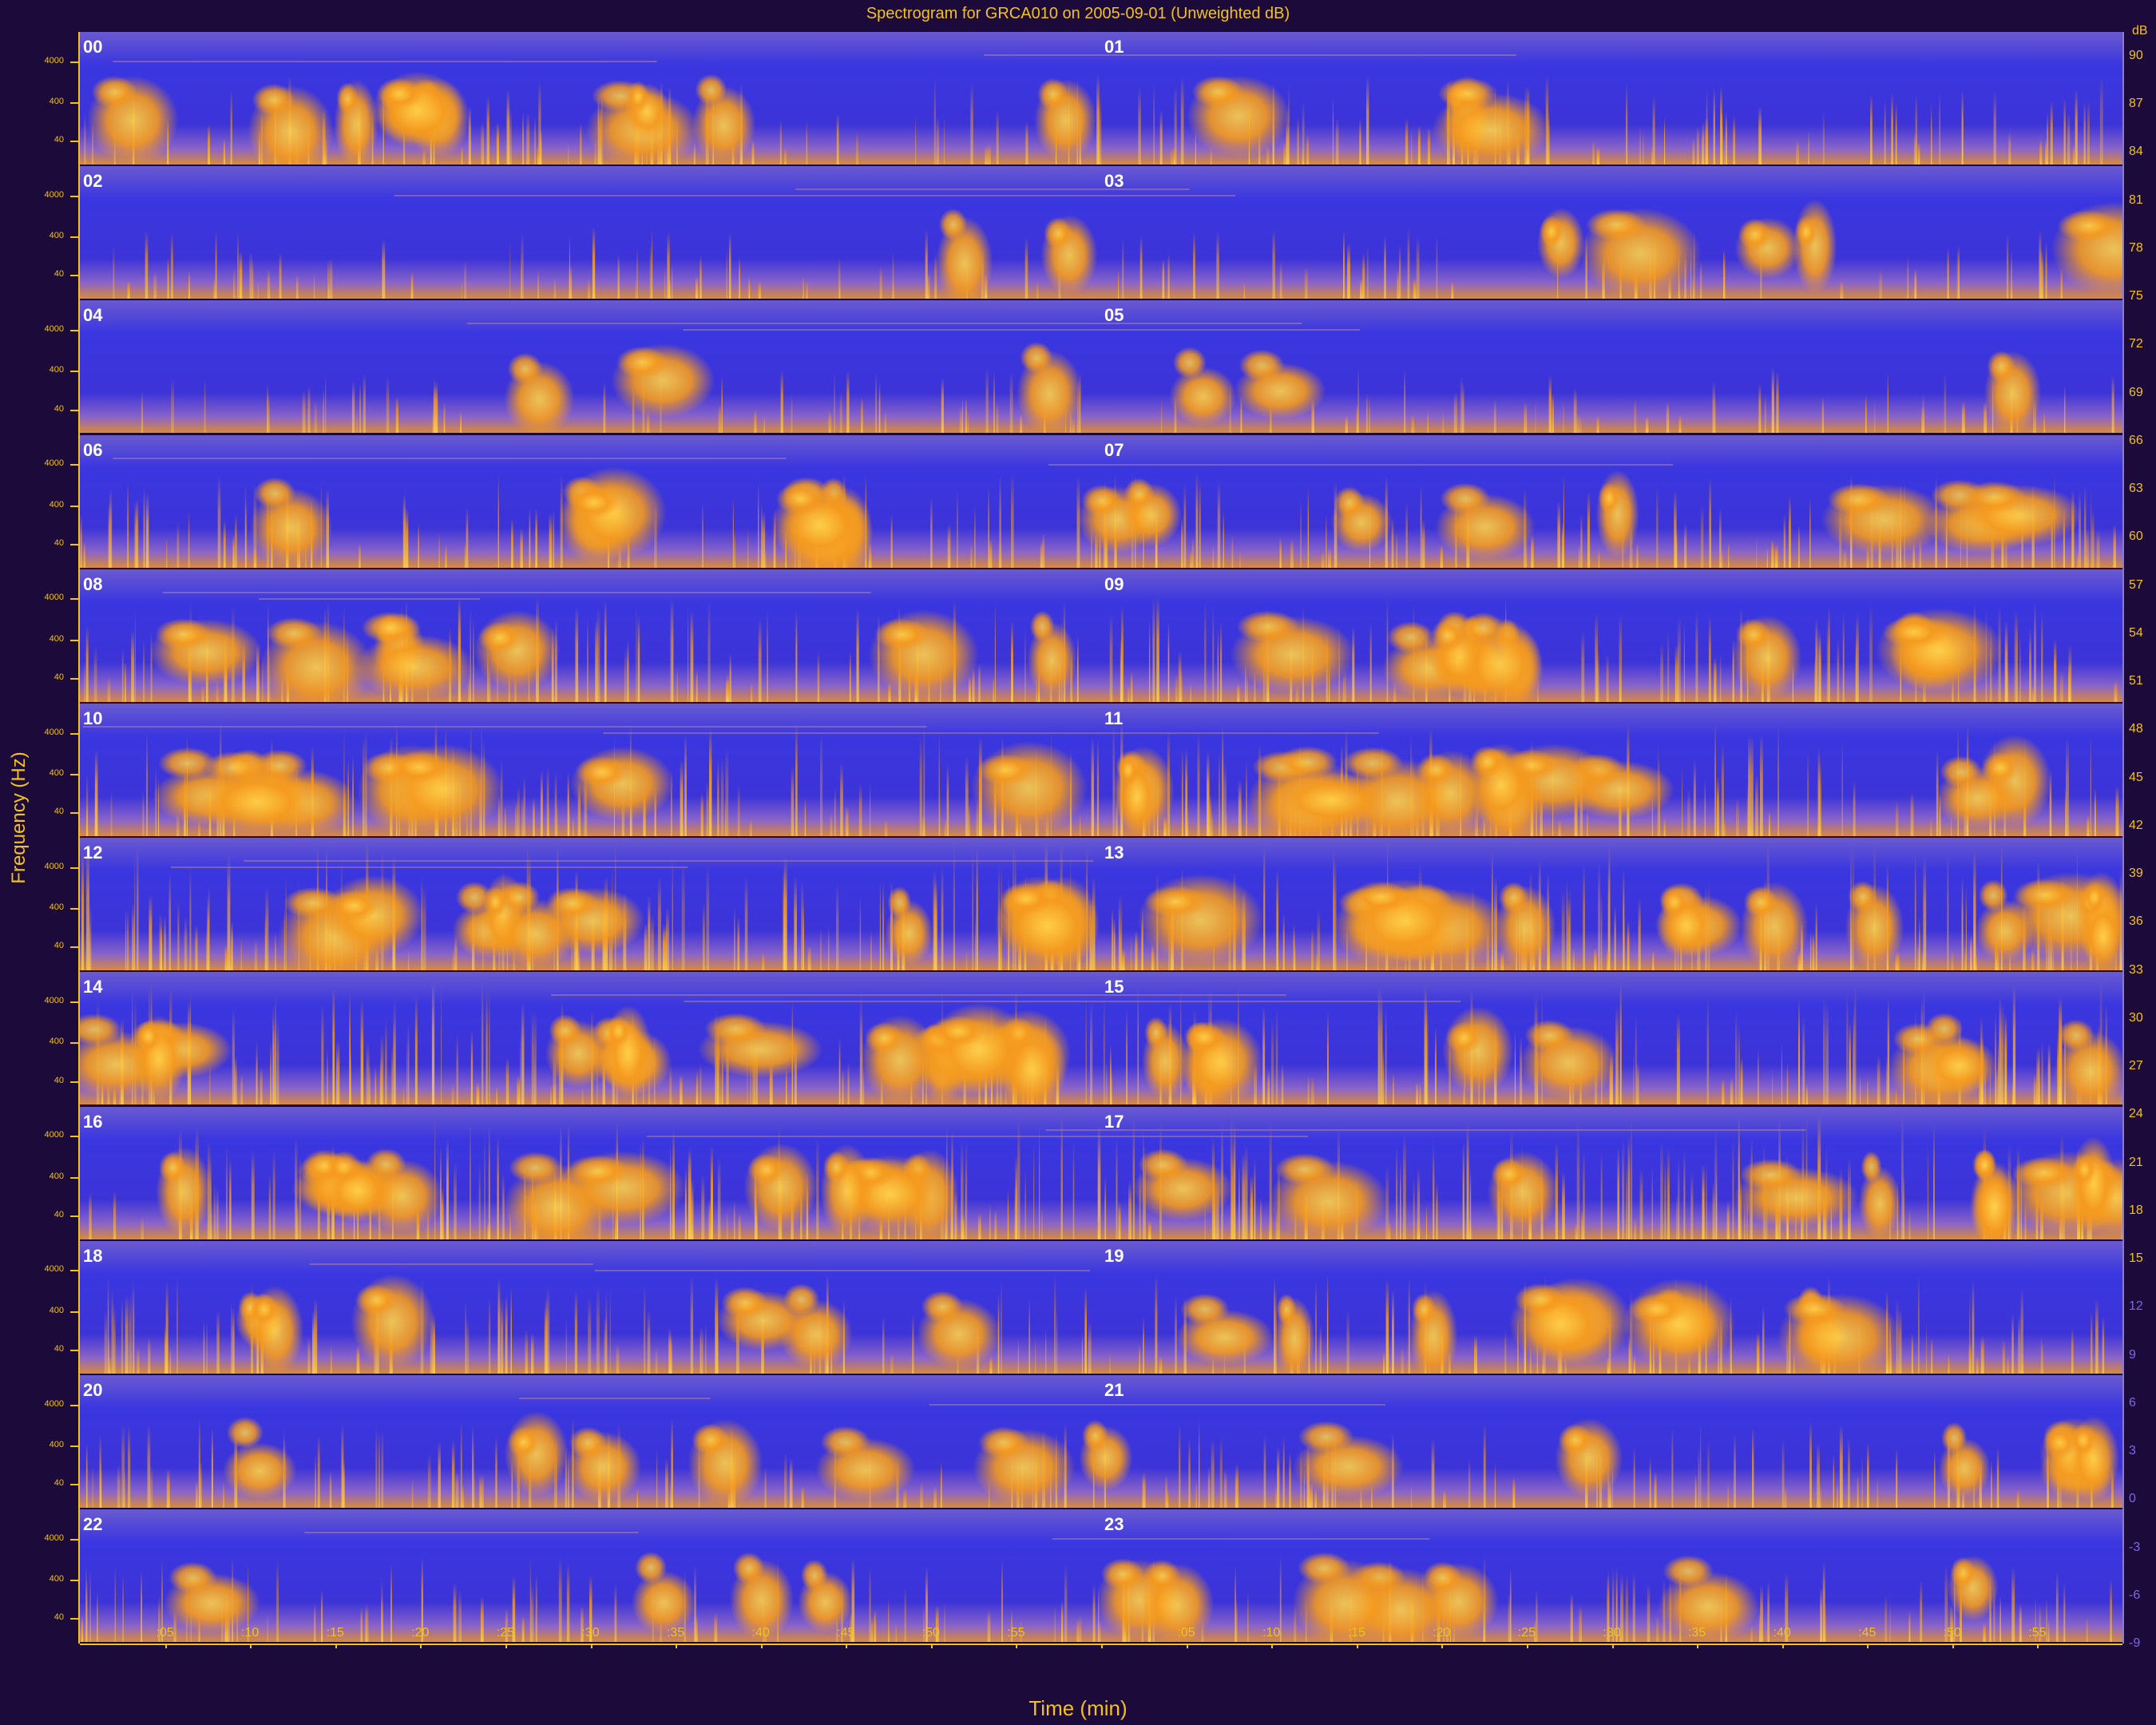 This screenshot has width=2156, height=1725. I want to click on colorbar-tick-label: 84, so click(2136, 152).